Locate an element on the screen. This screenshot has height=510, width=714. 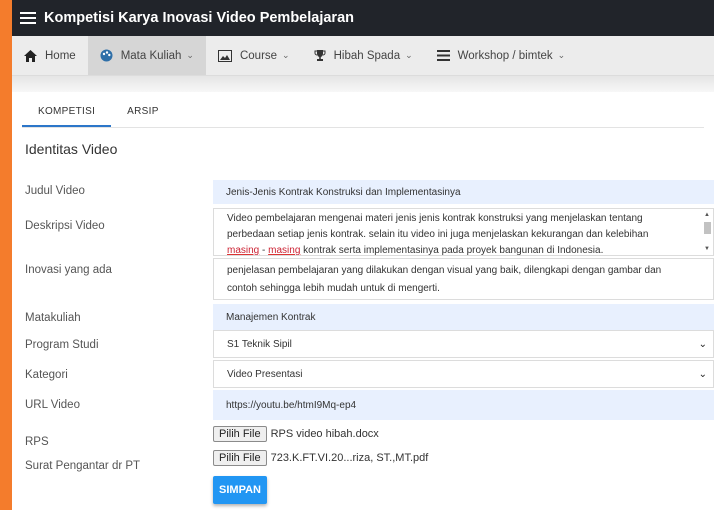
hamburger-menu-icon is located at coordinates (28, 18).